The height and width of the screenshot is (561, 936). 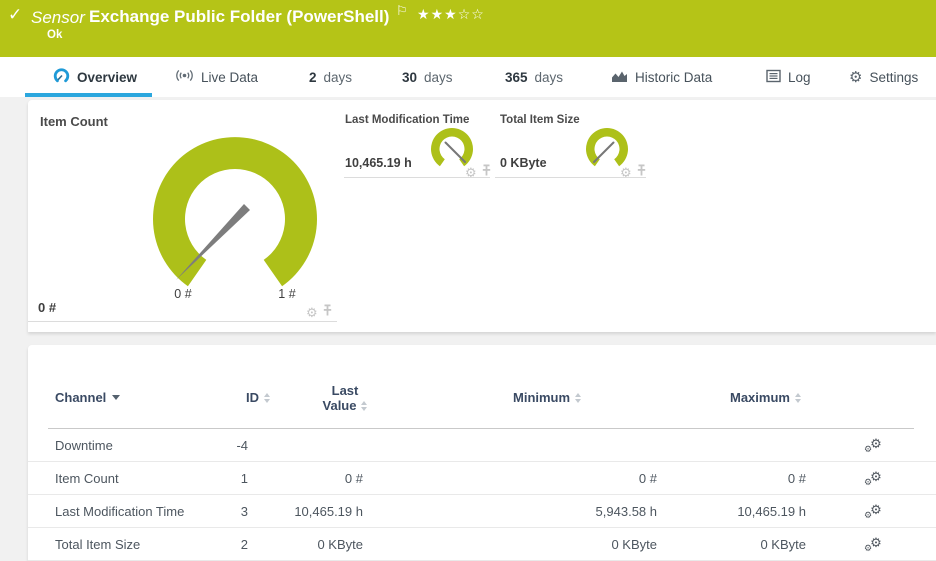 What do you see at coordinates (244, 511) in the screenshot?
I see `channel-id: 3` at bounding box center [244, 511].